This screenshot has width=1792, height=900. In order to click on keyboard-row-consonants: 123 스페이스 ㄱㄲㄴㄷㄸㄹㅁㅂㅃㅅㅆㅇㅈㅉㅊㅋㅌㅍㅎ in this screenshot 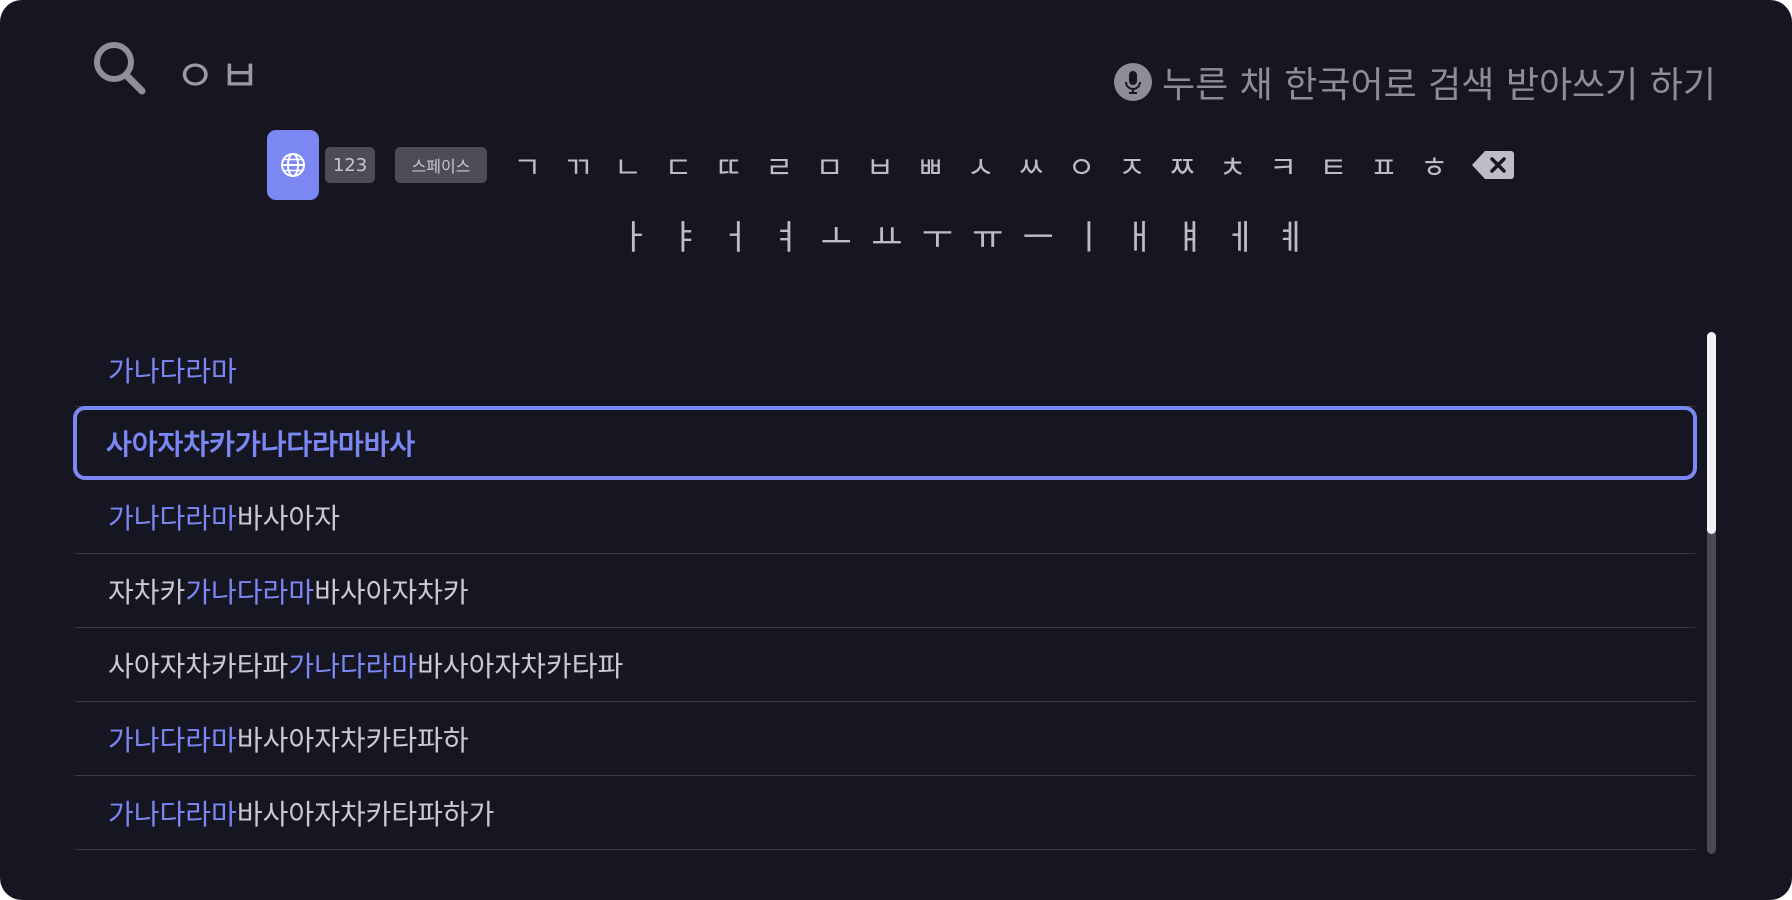, I will do `click(891, 165)`.